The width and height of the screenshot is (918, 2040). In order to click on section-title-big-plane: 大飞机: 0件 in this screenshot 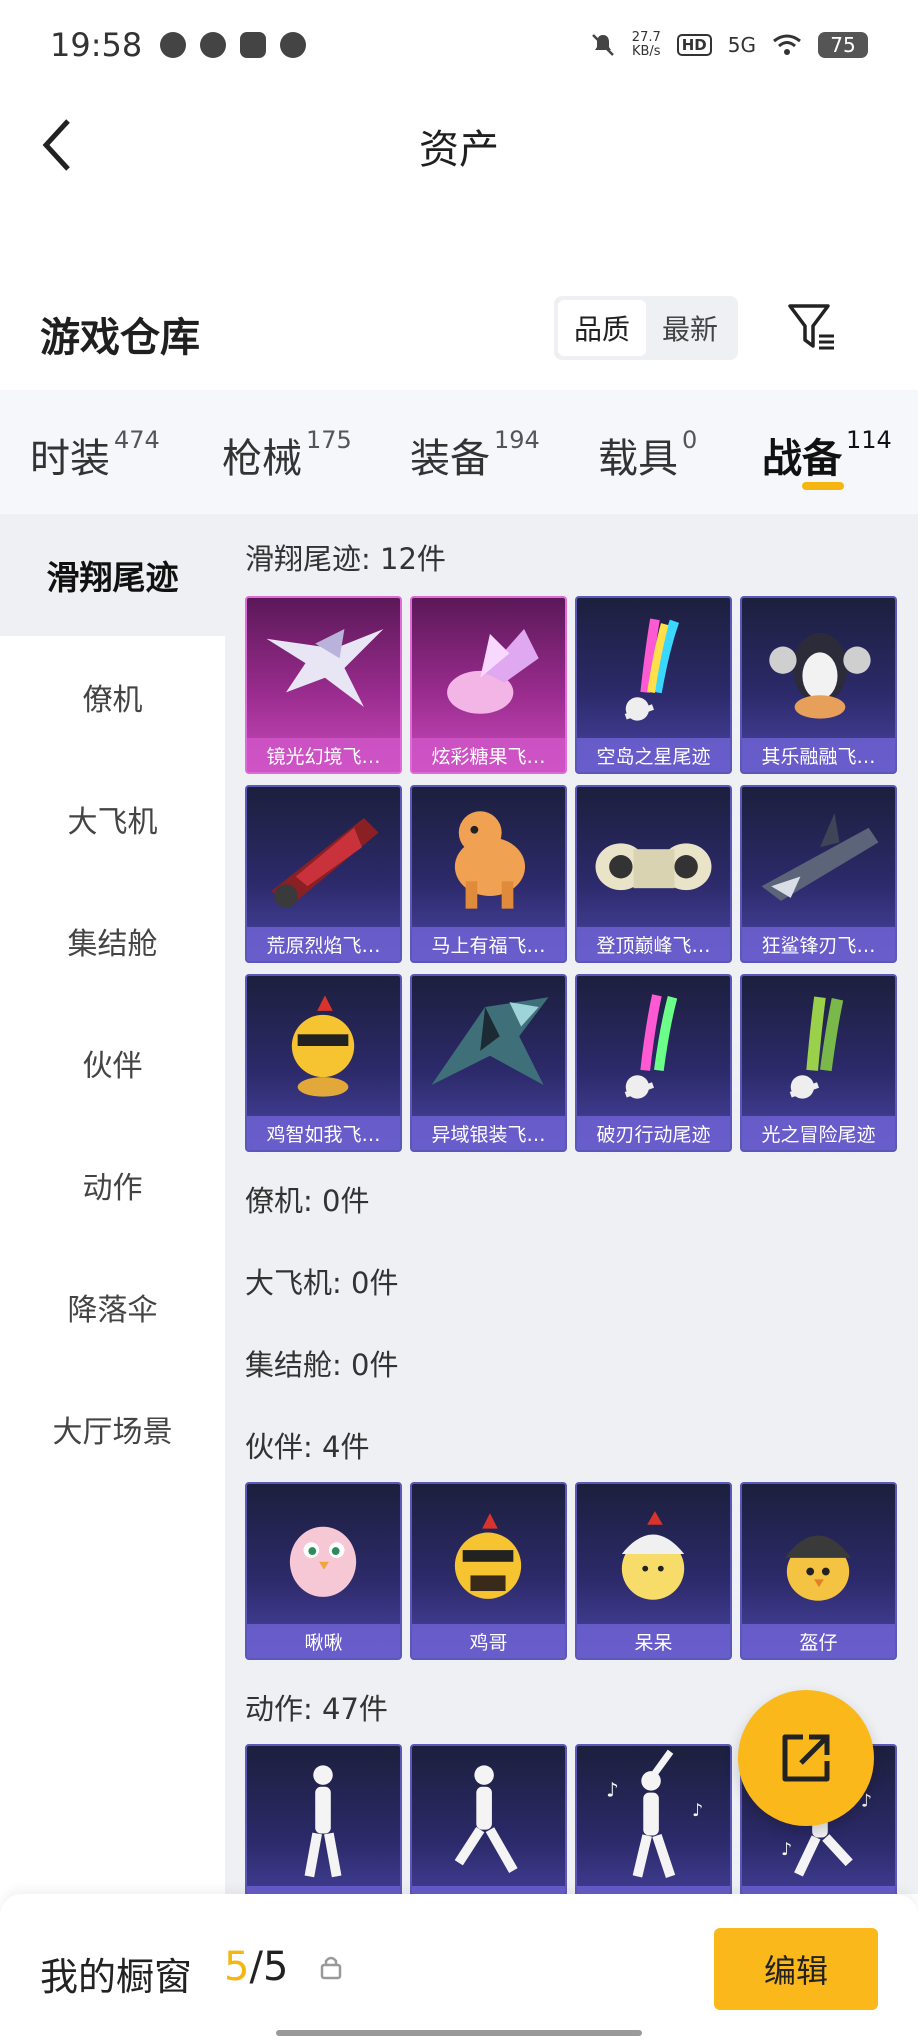, I will do `click(322, 1283)`.